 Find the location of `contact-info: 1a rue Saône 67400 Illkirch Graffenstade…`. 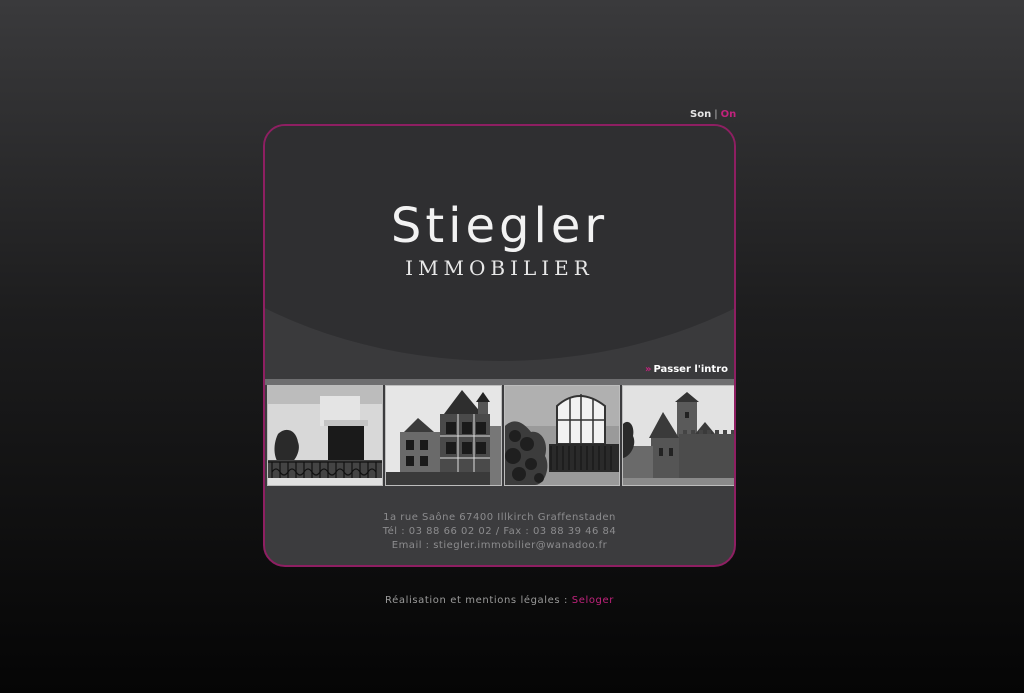

contact-info: 1a rue Saône 67400 Illkirch Graffenstade… is located at coordinates (499, 532).